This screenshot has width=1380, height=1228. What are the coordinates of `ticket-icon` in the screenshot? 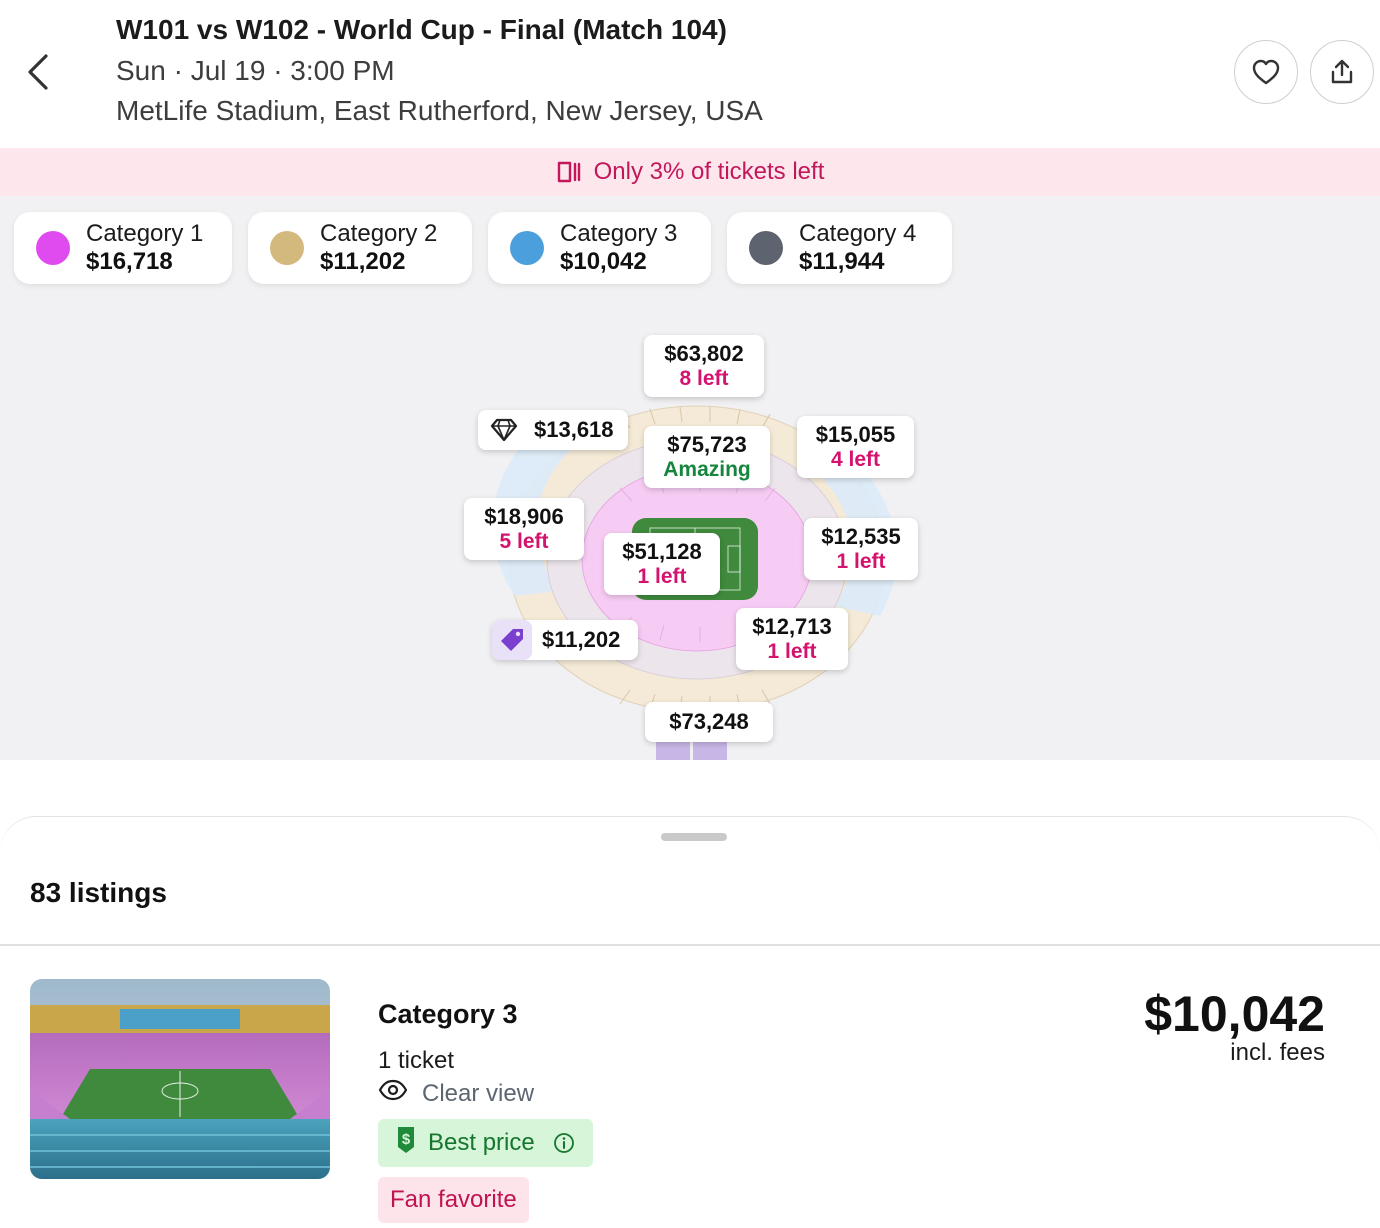 It's located at (569, 172).